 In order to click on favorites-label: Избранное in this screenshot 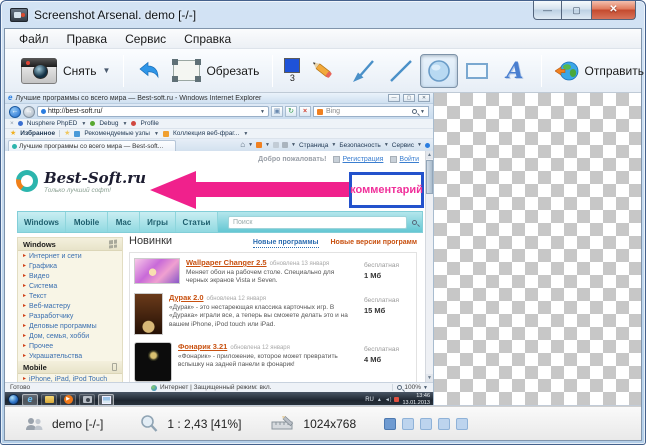, I will do `click(38, 133)`.